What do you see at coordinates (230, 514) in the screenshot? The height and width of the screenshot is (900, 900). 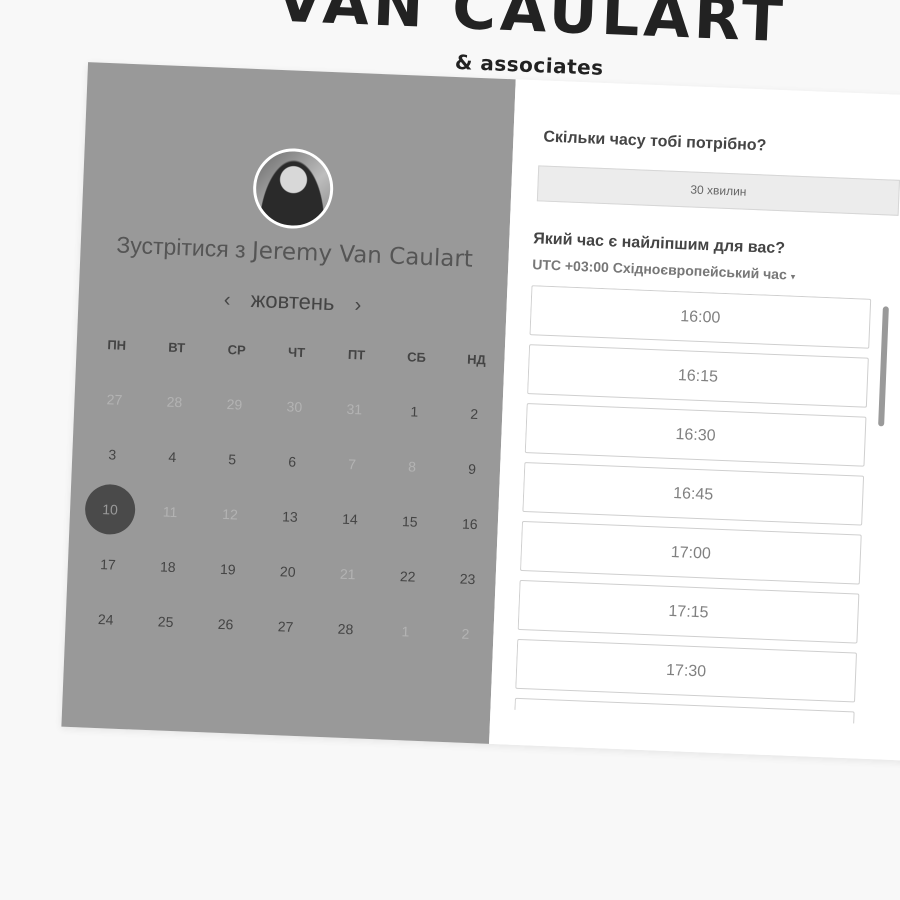 I see `calendar-day: 12` at bounding box center [230, 514].